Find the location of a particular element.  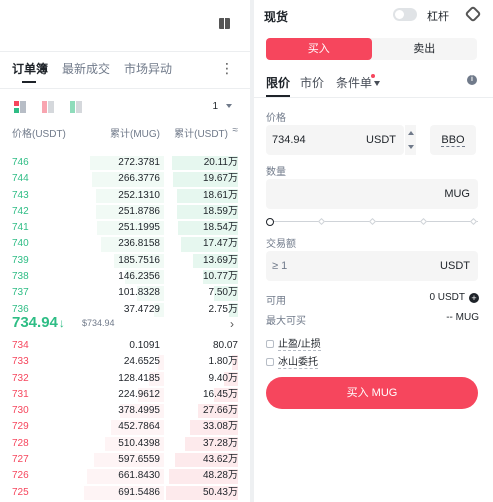

row-cum: 7.50万 is located at coordinates (223, 293).